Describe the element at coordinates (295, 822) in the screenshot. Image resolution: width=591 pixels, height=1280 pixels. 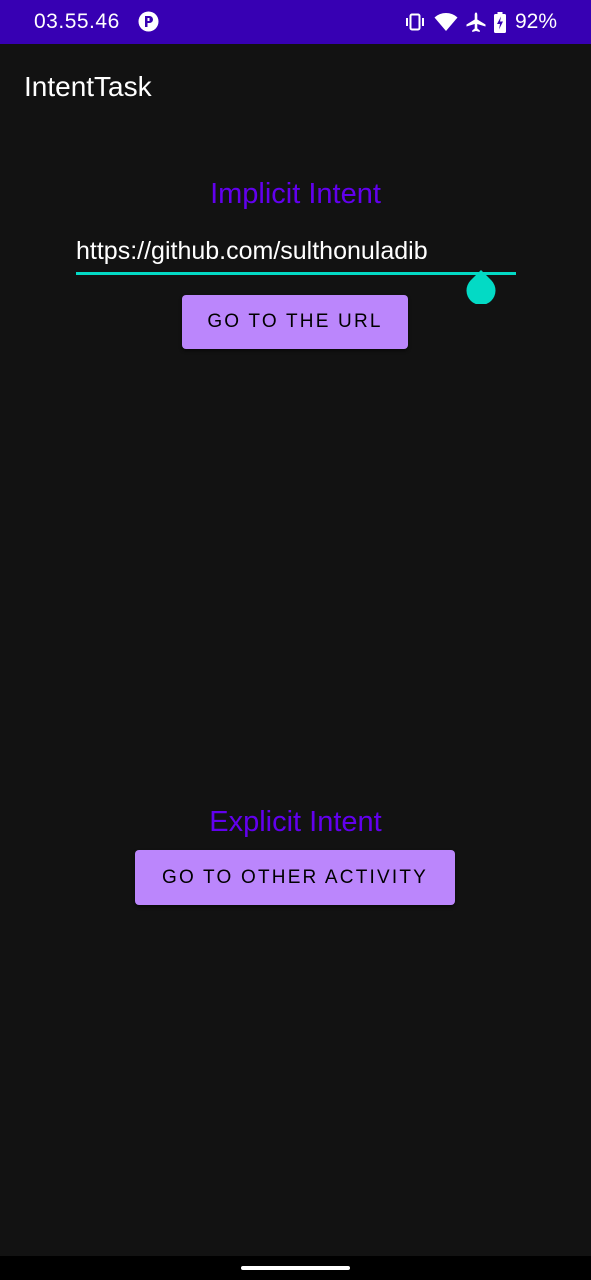
I see `explicit-intent-title: Explicit Intent` at that location.